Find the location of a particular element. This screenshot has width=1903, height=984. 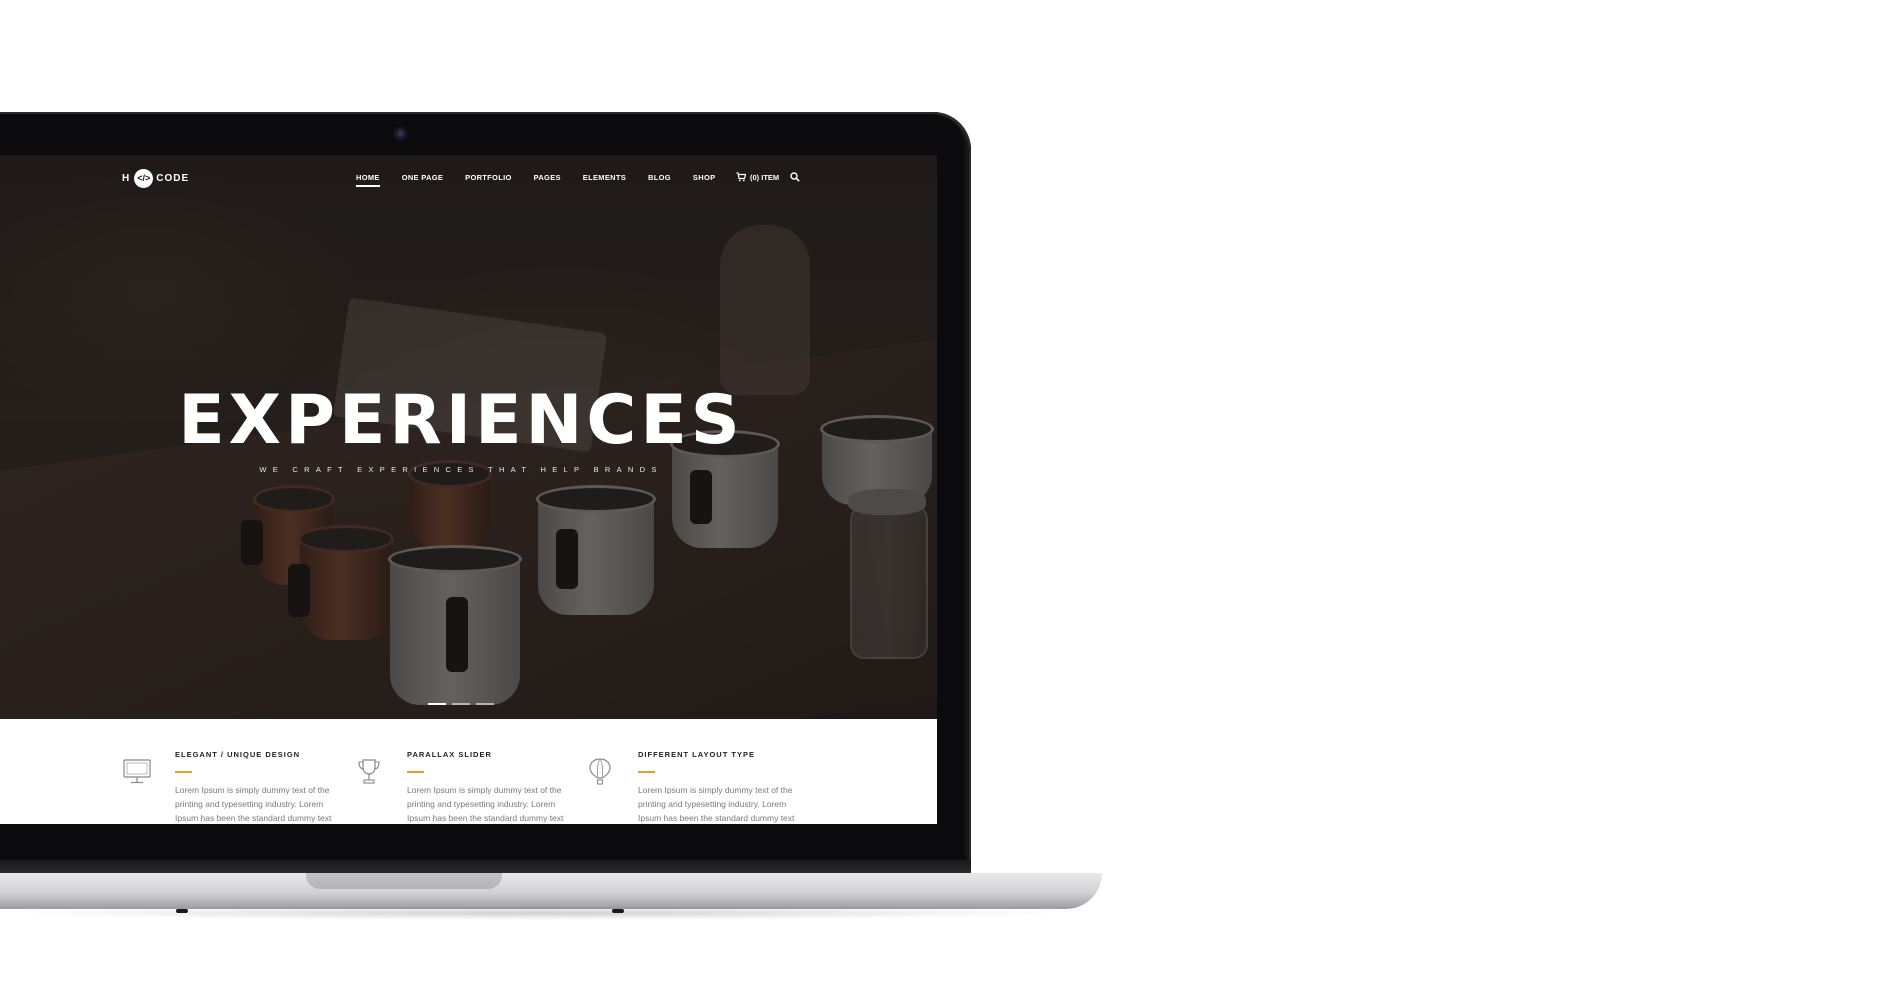

nav-portfolio: PORTFOLIO is located at coordinates (488, 177).